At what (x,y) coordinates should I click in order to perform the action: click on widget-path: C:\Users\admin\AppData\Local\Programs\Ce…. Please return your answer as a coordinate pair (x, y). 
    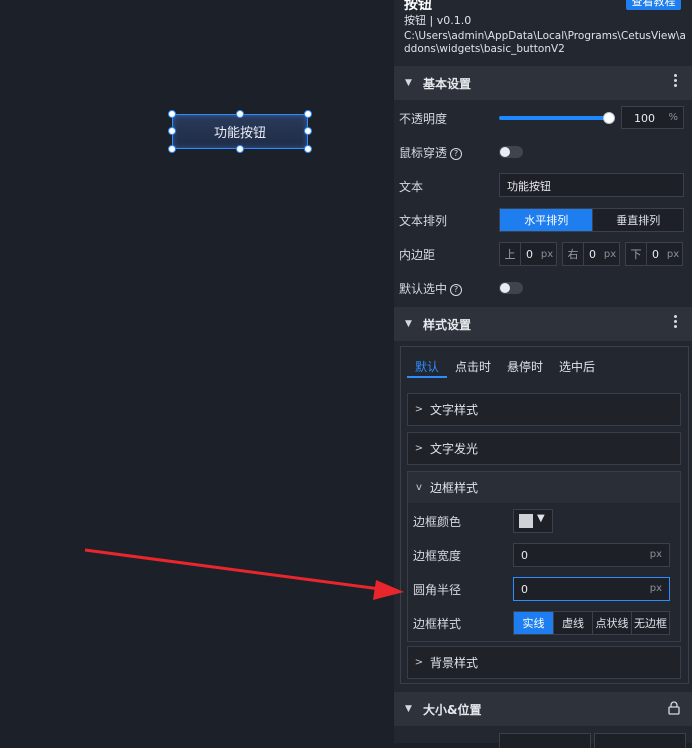
    Looking at the image, I should click on (545, 42).